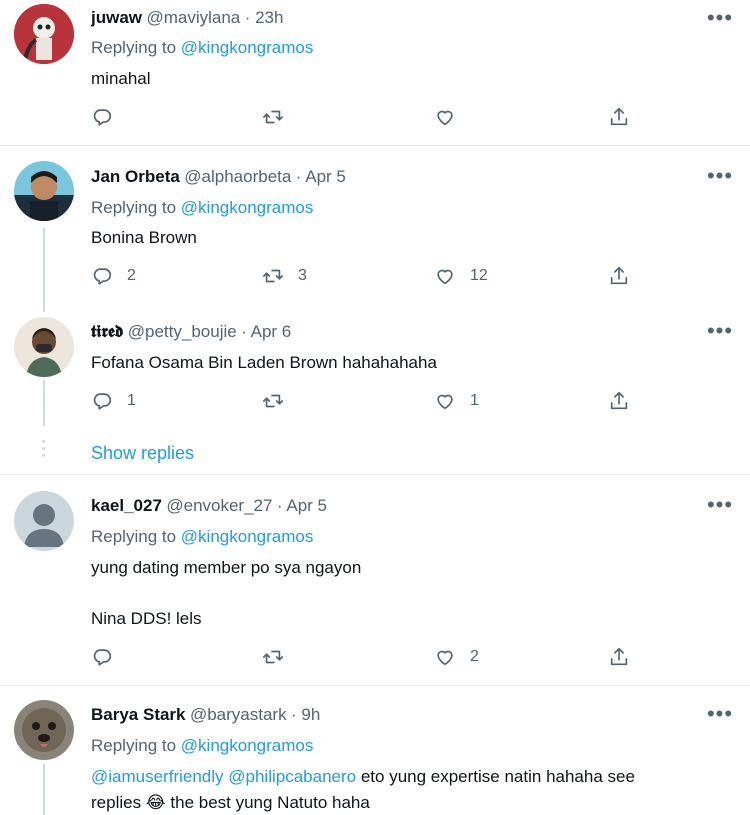  What do you see at coordinates (264, 17) in the screenshot?
I see `tweet-time: · 23h` at bounding box center [264, 17].